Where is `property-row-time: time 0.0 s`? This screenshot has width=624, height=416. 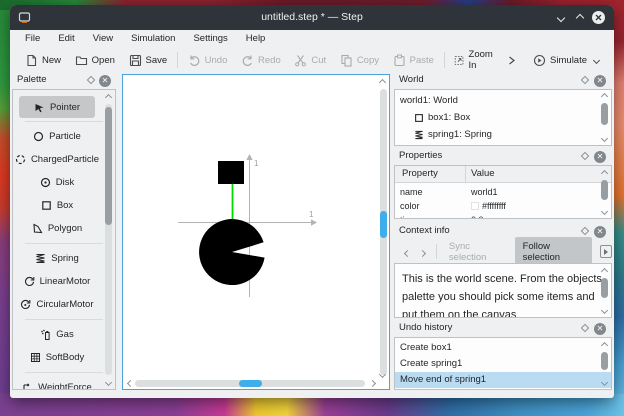
property-row-time: time 0.0 s is located at coordinates (503, 216).